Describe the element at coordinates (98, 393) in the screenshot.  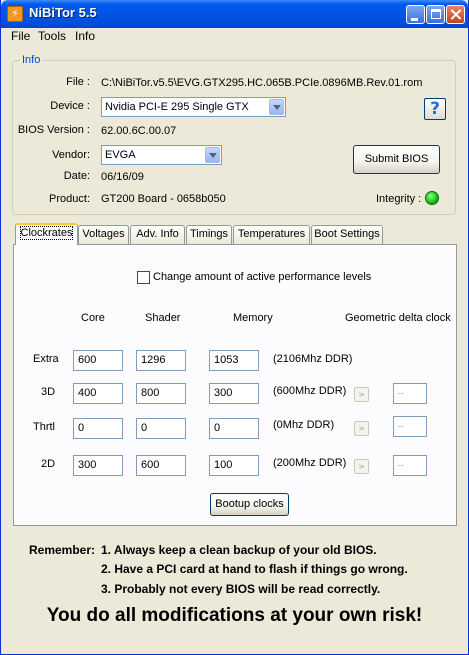
I see `core-input: 400` at that location.